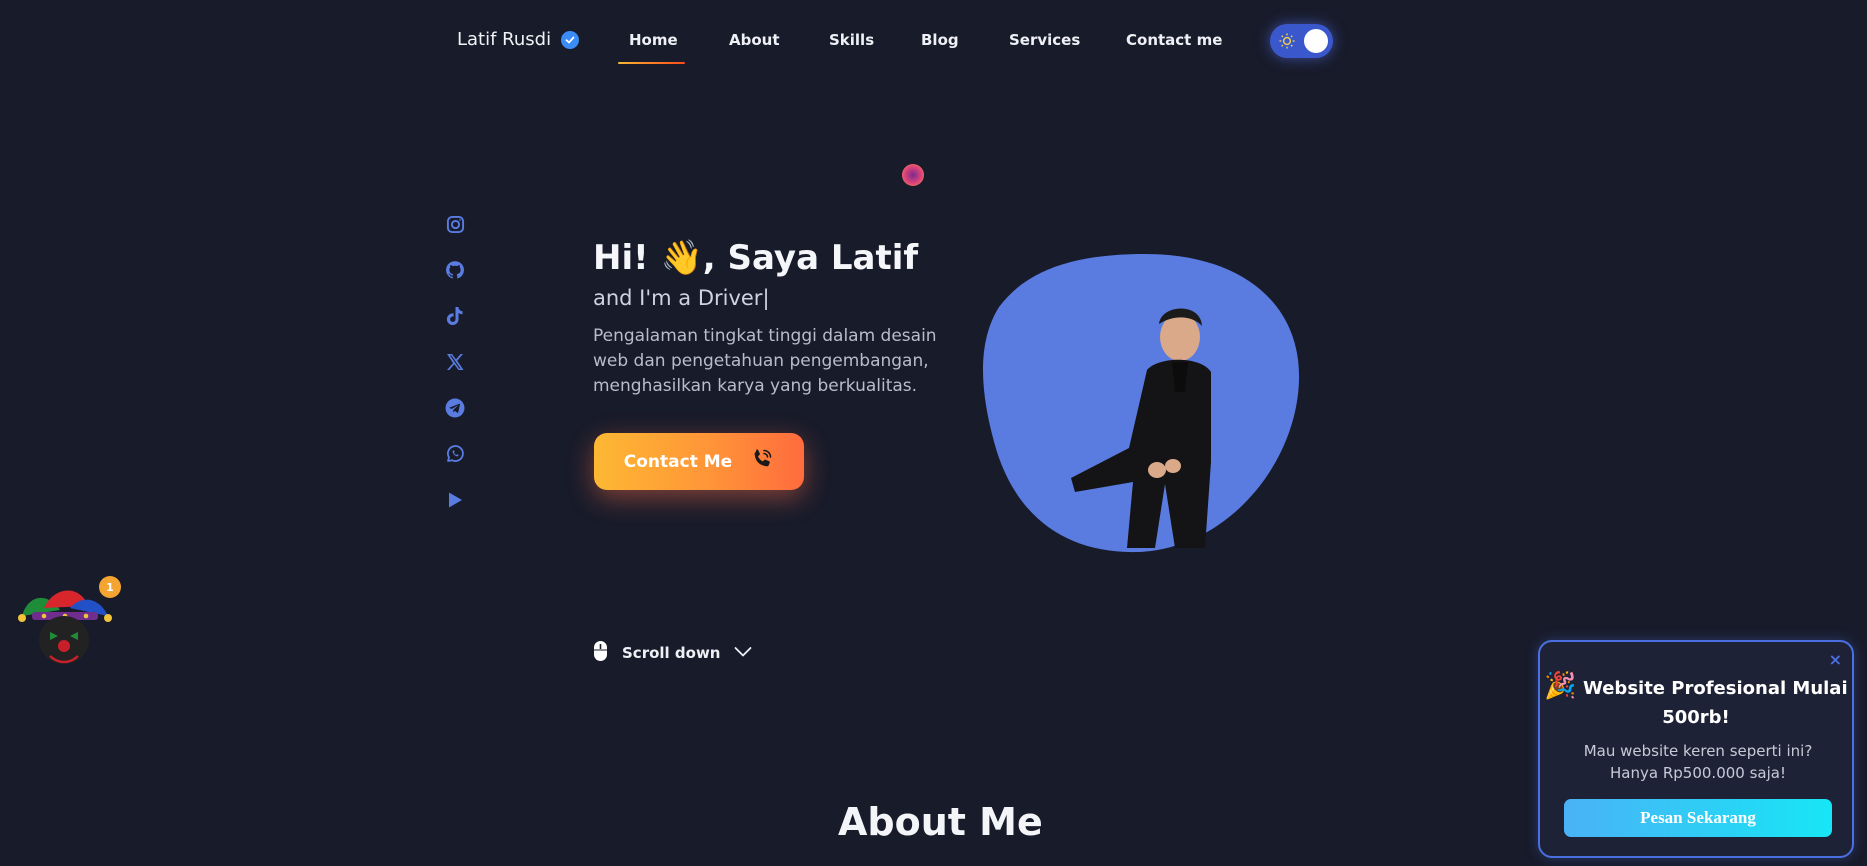 The height and width of the screenshot is (866, 1867). What do you see at coordinates (1301, 41) in the screenshot?
I see `theme-toggle` at bounding box center [1301, 41].